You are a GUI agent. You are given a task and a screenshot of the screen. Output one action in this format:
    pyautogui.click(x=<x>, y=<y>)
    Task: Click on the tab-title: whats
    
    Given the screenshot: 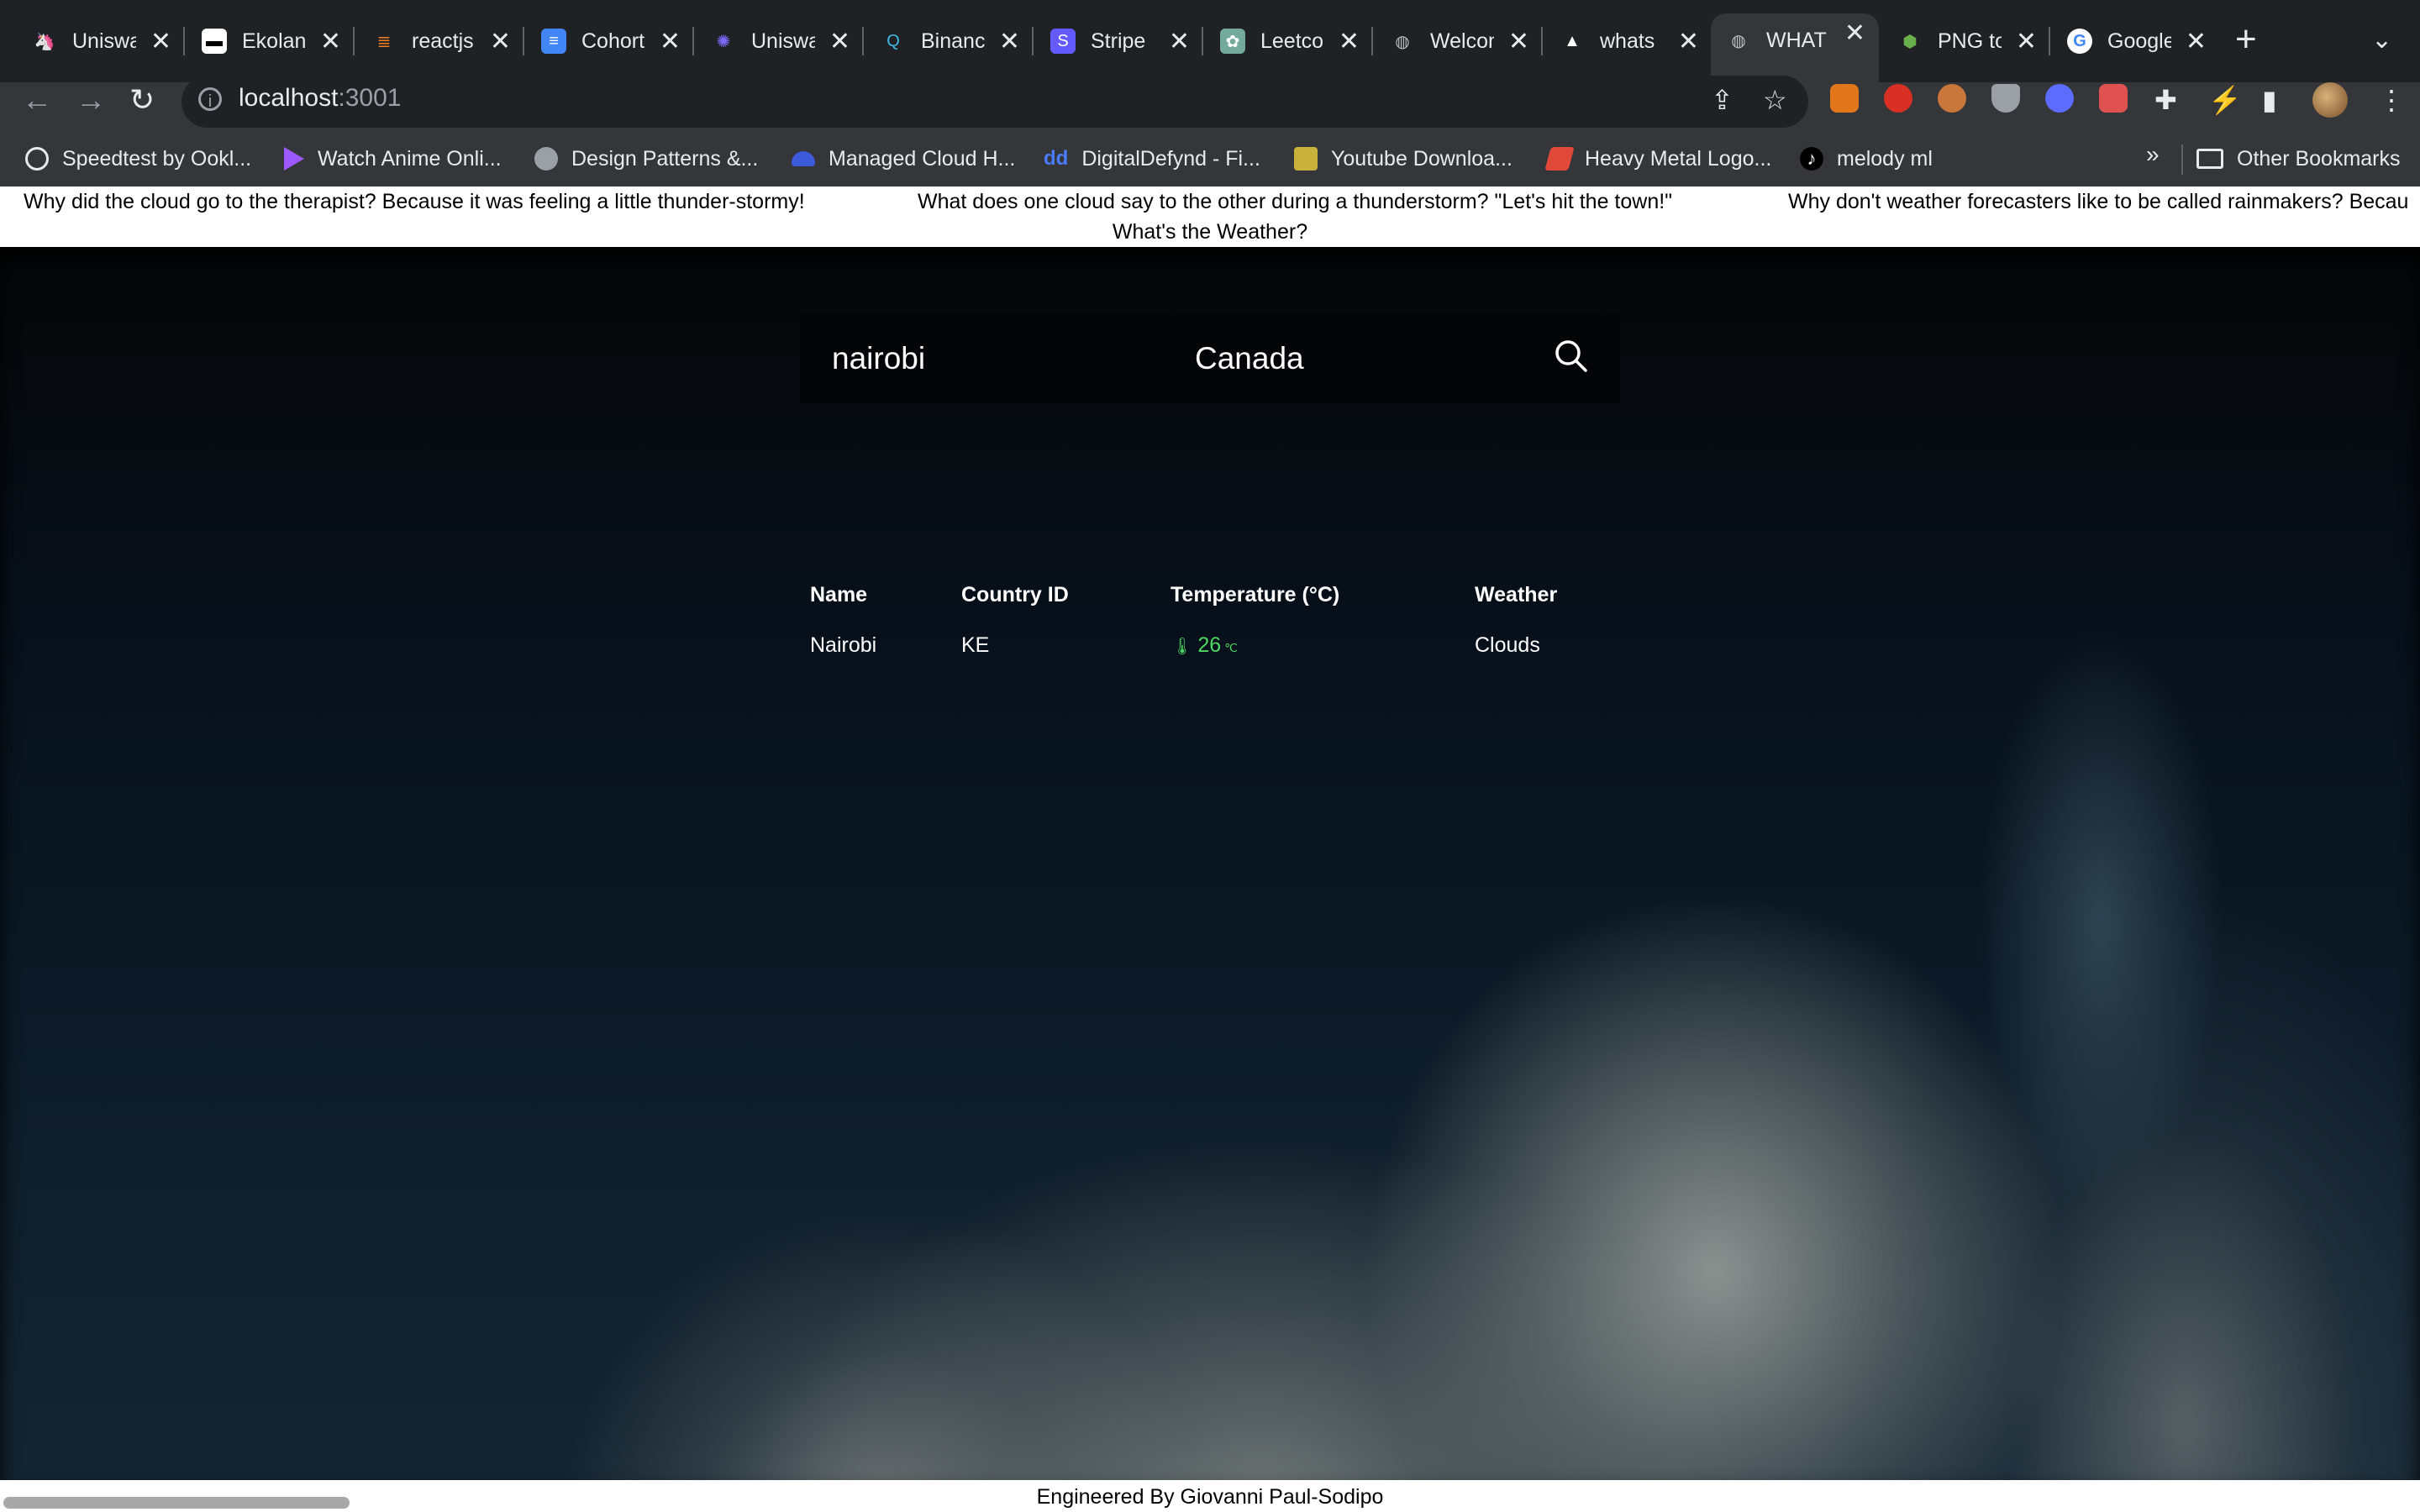 What is the action you would take?
    pyautogui.click(x=1627, y=41)
    